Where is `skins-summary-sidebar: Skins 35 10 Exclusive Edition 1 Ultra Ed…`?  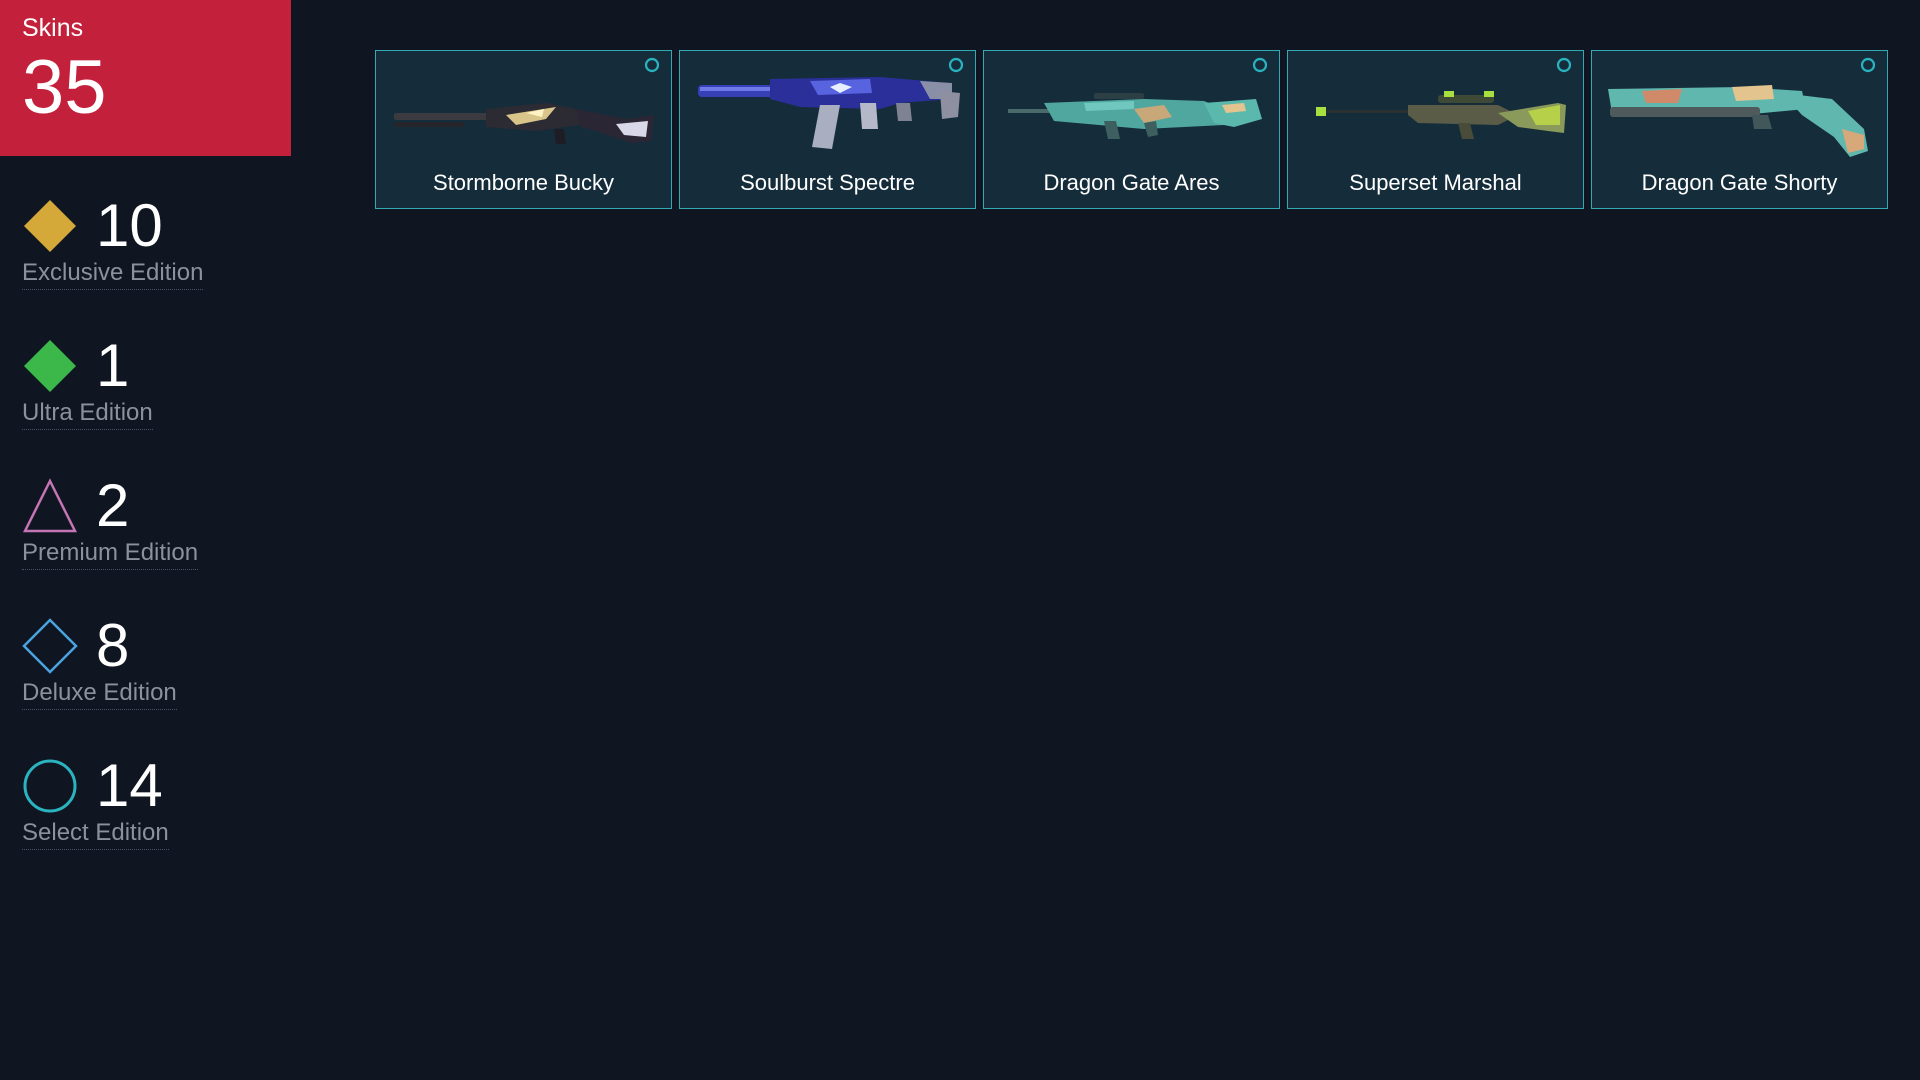
skins-summary-sidebar: Skins 35 10 Exclusive Edition 1 Ultra Ed… is located at coordinates (145, 425).